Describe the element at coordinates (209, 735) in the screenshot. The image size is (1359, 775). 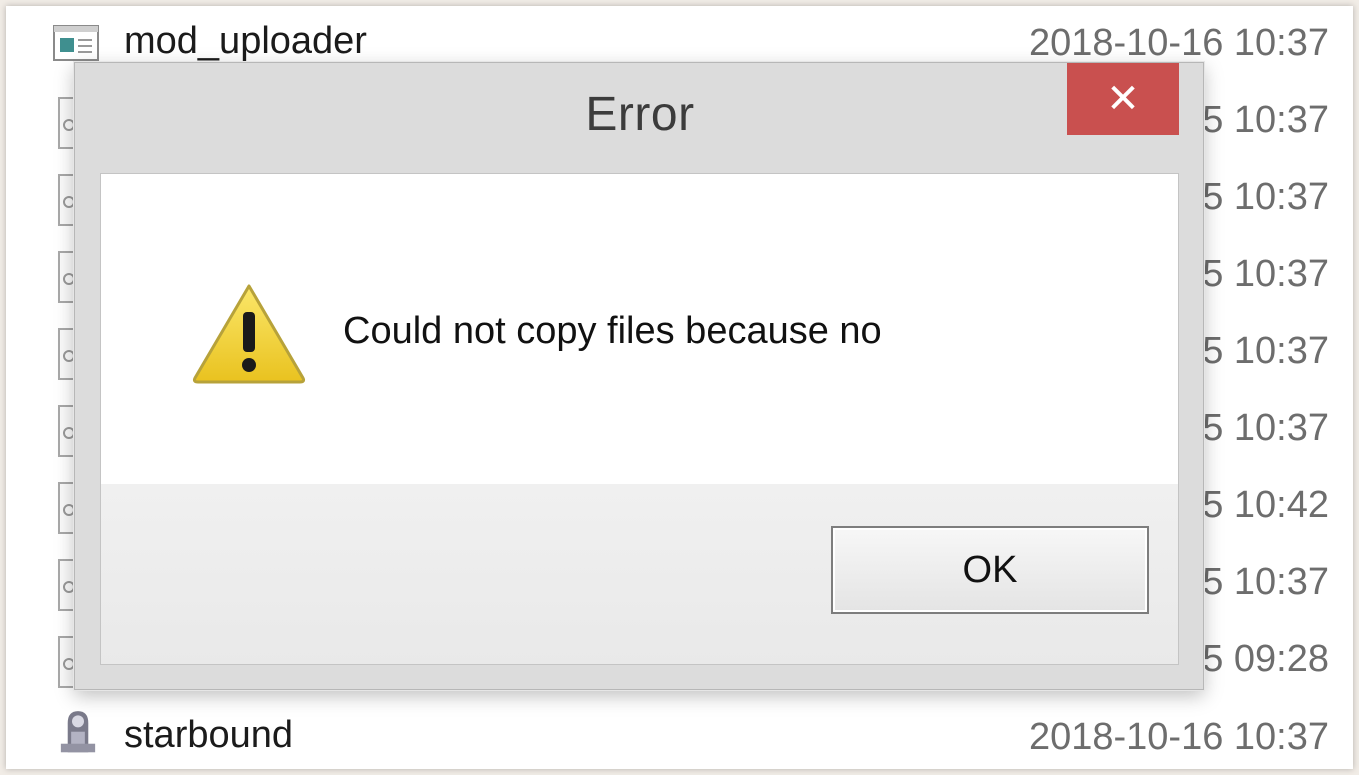
I see `file-name: starbound` at that location.